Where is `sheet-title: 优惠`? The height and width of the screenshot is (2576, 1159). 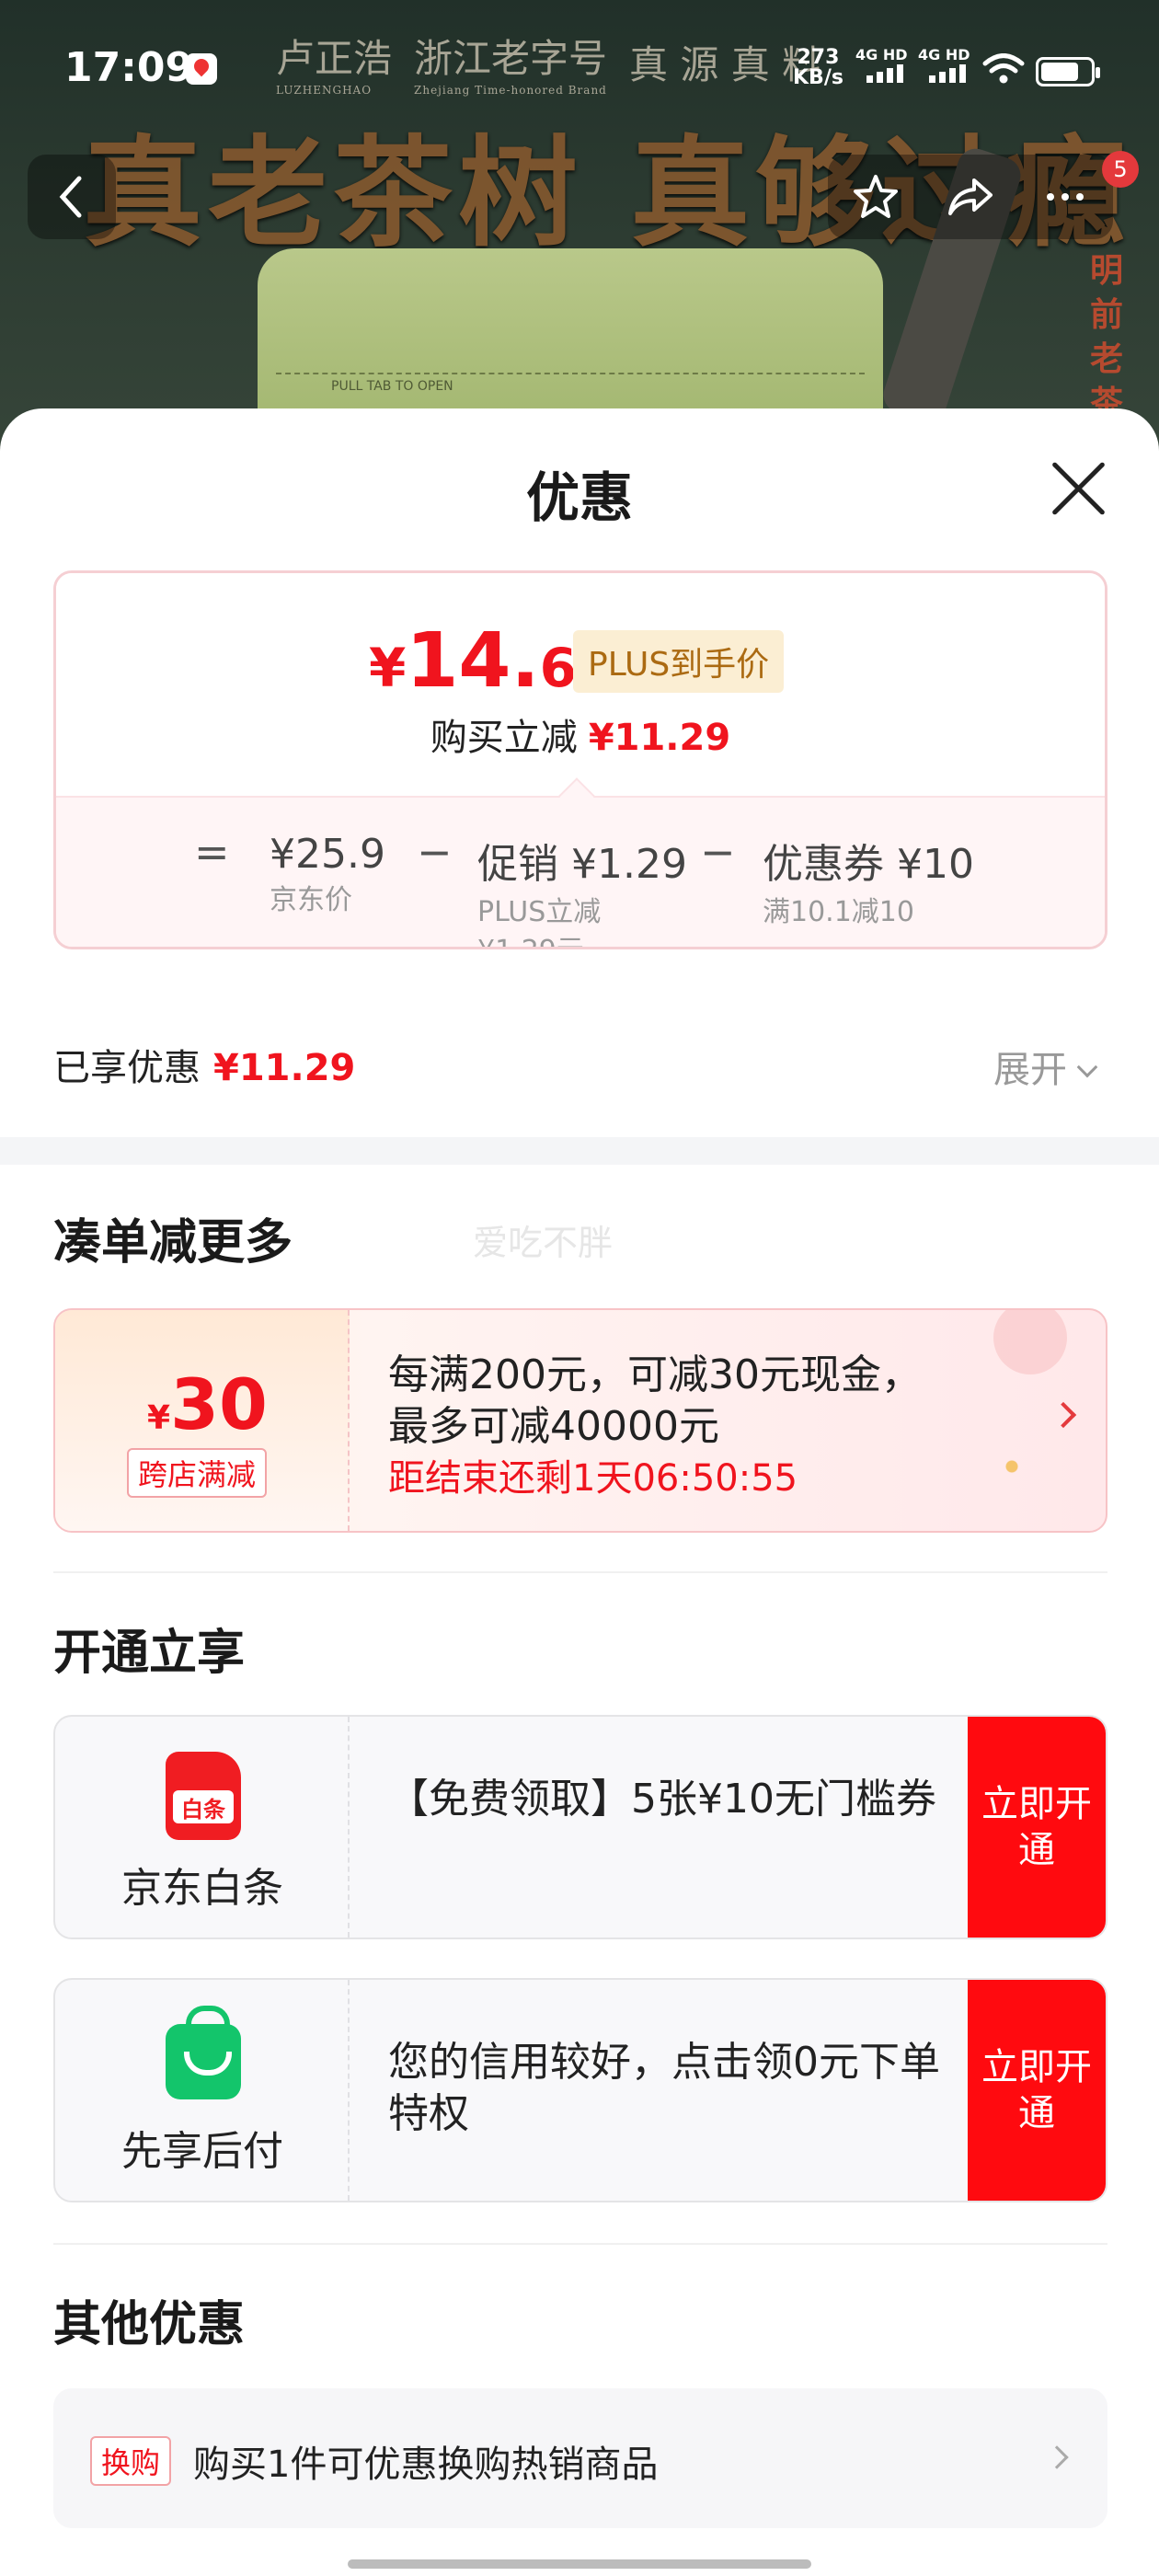 sheet-title: 优惠 is located at coordinates (579, 497).